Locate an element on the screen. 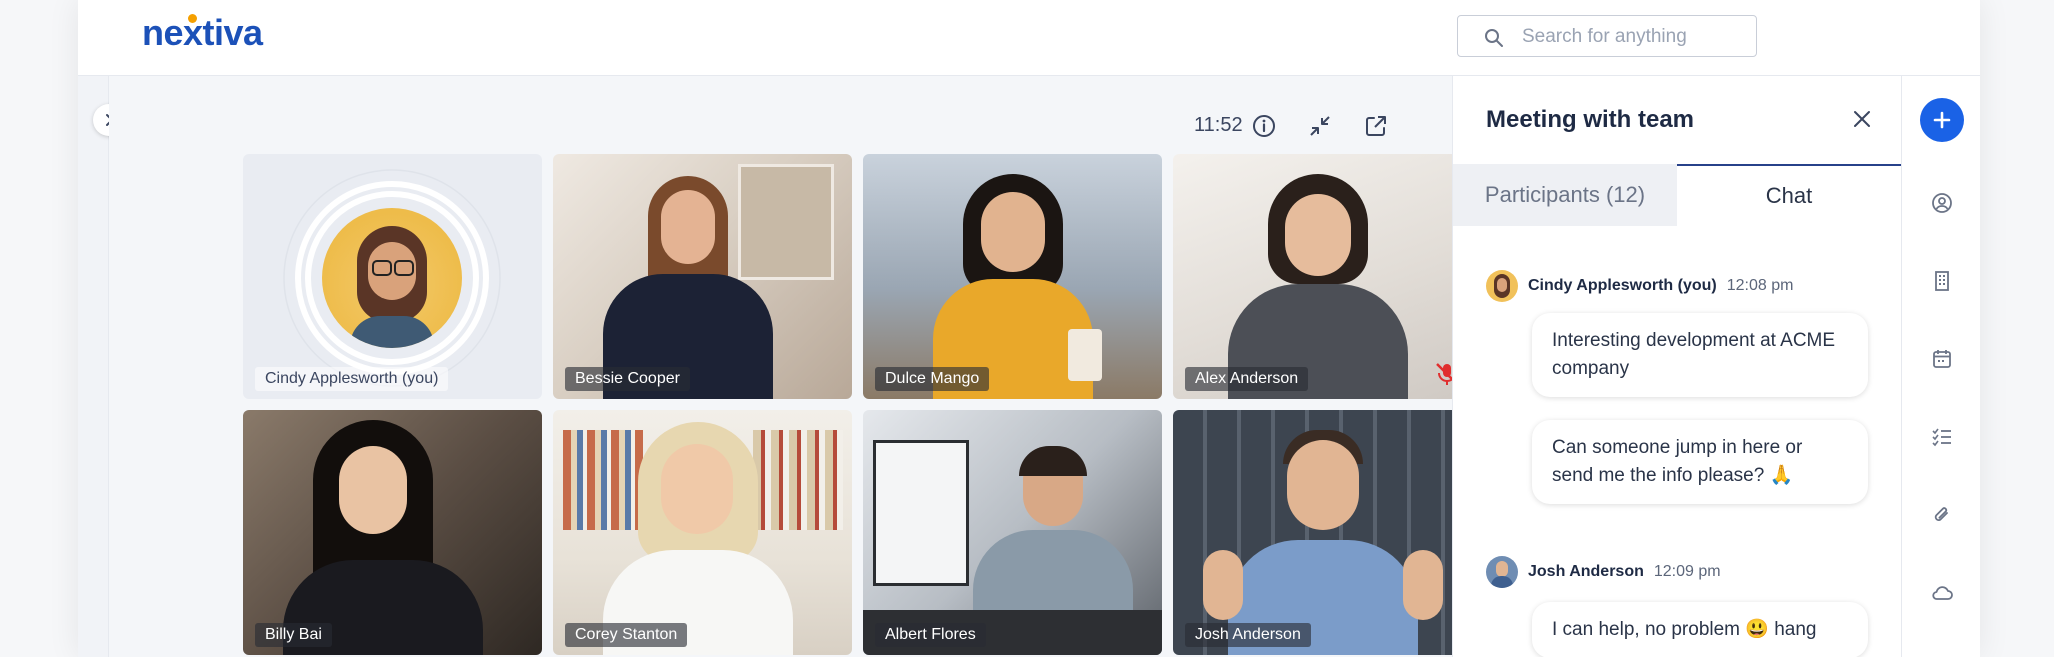 The image size is (2054, 657). coffee-cup is located at coordinates (1085, 355).